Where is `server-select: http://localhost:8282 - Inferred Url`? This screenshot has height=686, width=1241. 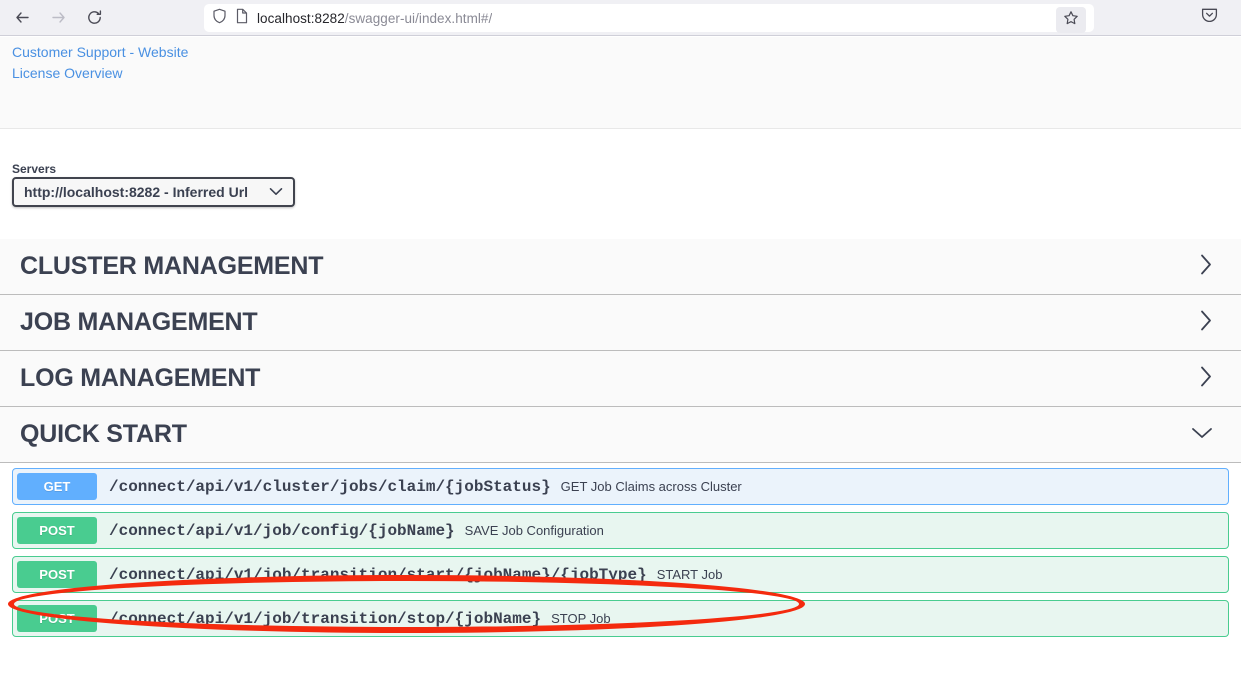 server-select: http://localhost:8282 - Inferred Url is located at coordinates (153, 192).